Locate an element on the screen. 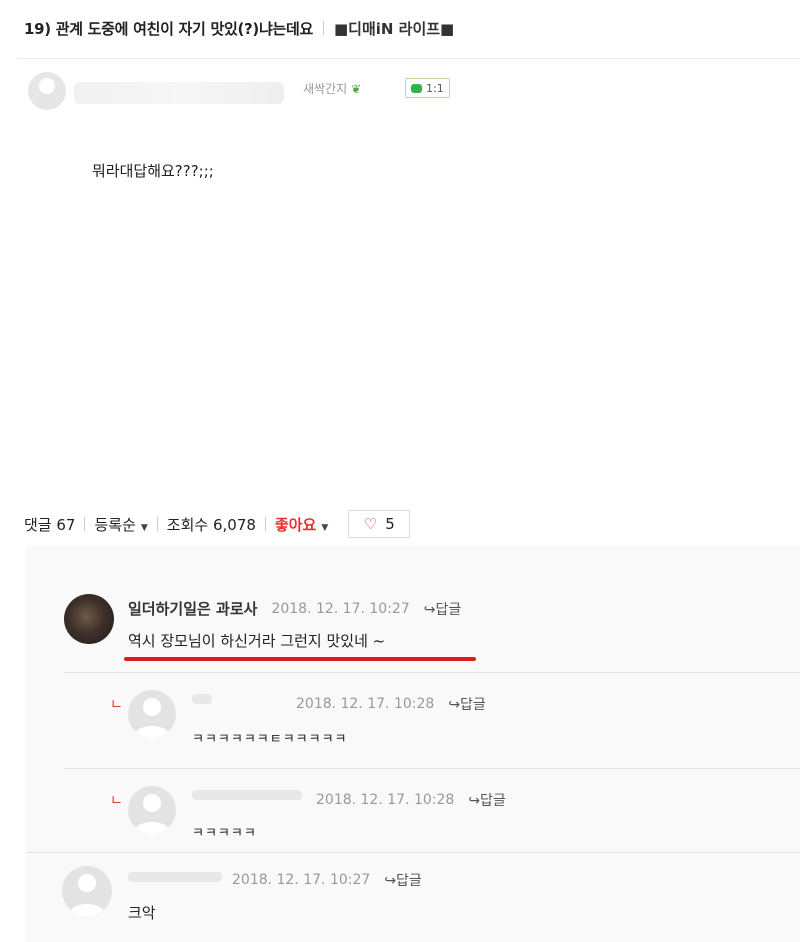 The width and height of the screenshot is (800, 942). view-count: 조회수 6,078 is located at coordinates (211, 524).